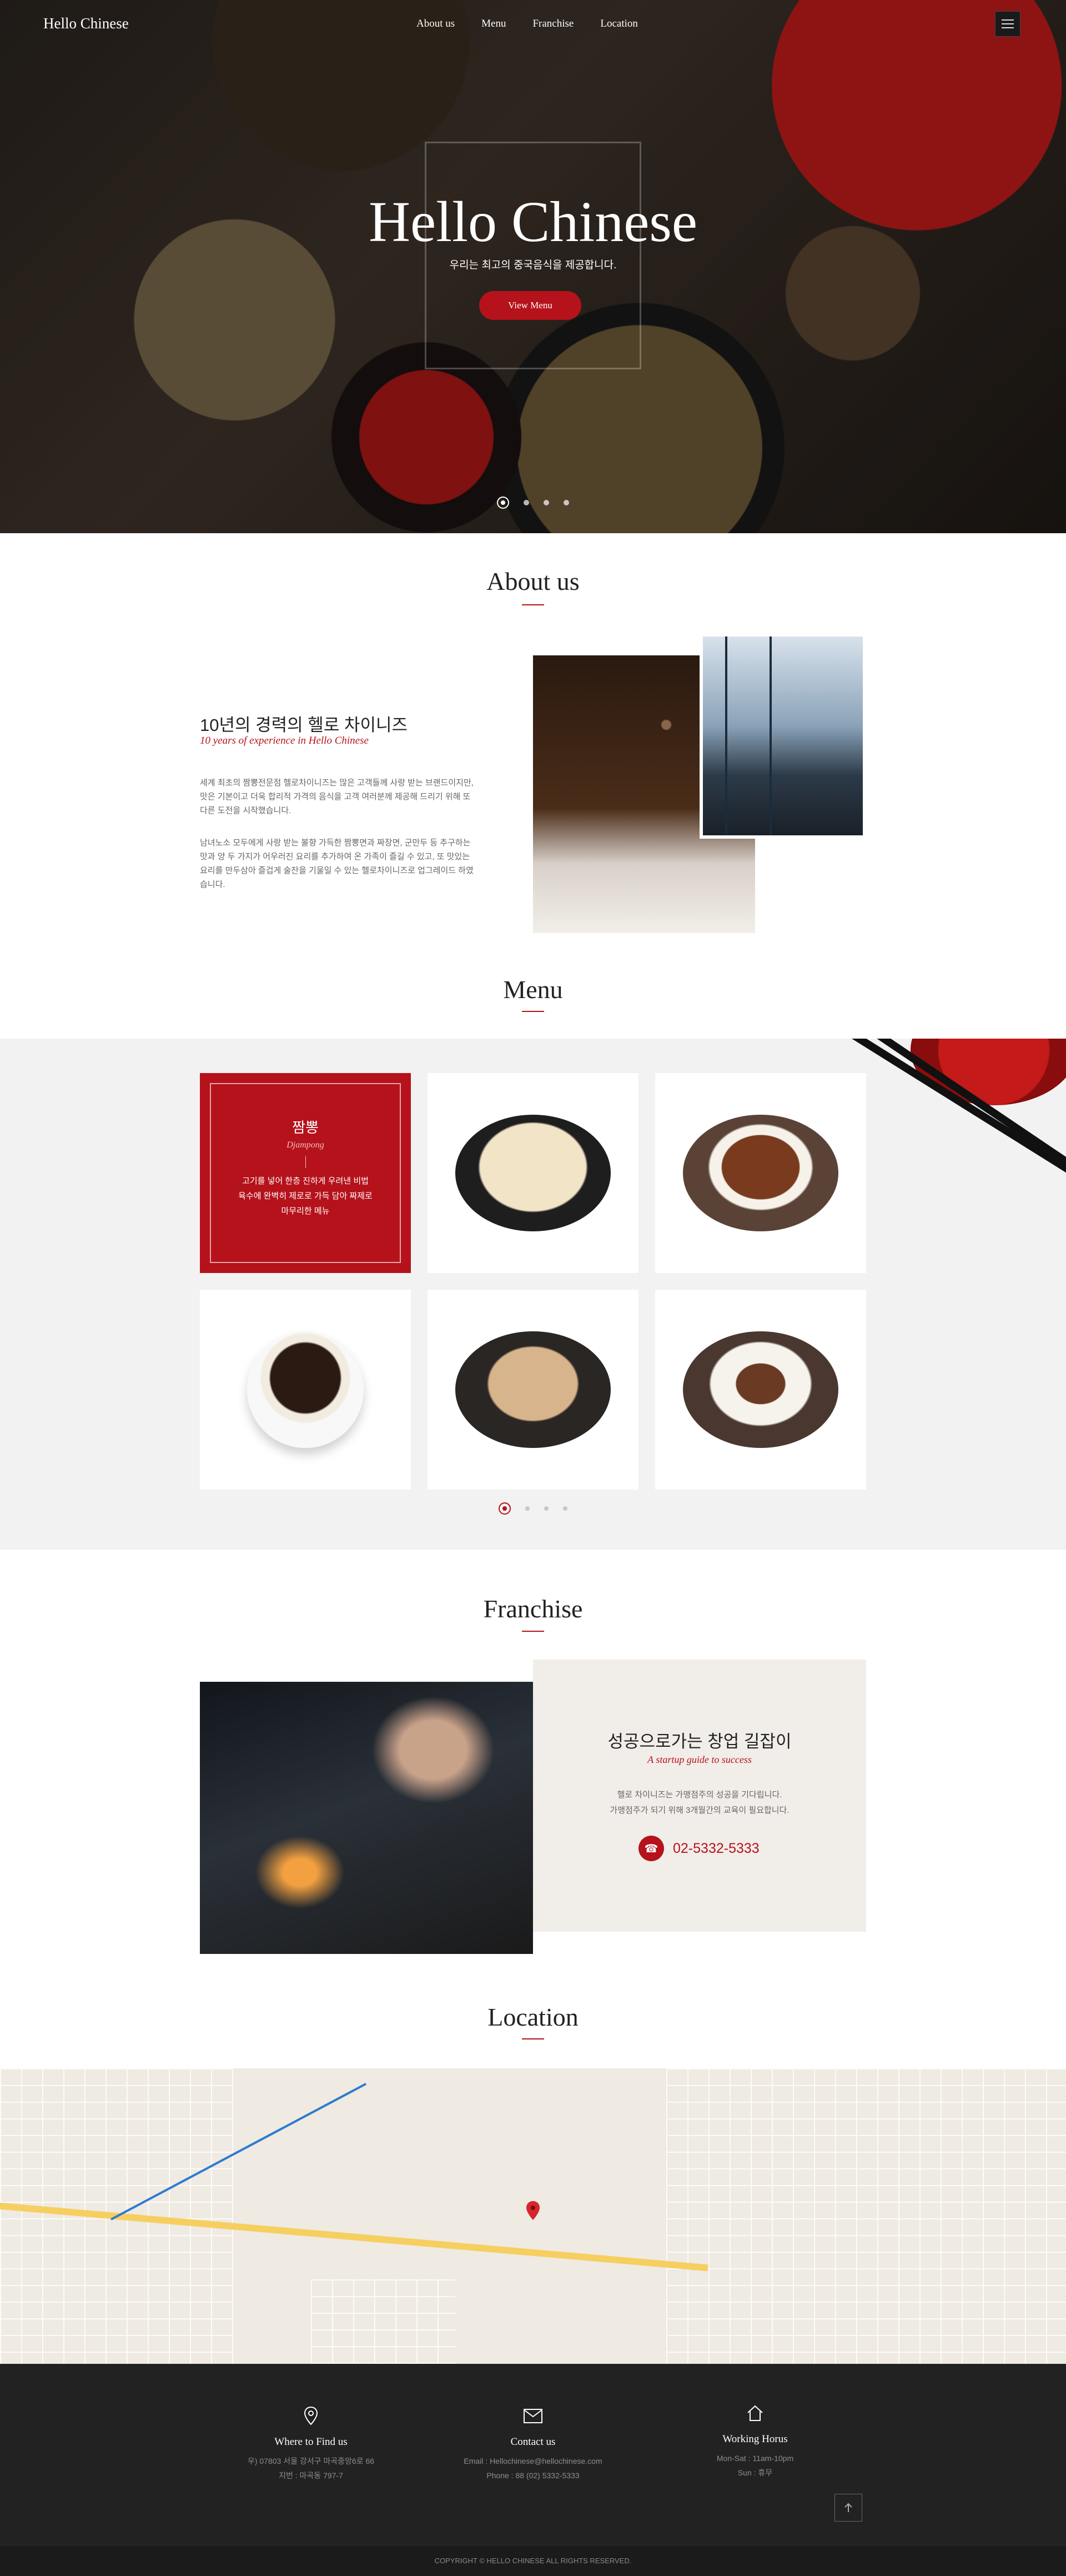 The height and width of the screenshot is (2576, 1066). I want to click on featured-dish-desc-1: 고기를 넣어 한층 진하게 우려낸 비법, so click(305, 1181).